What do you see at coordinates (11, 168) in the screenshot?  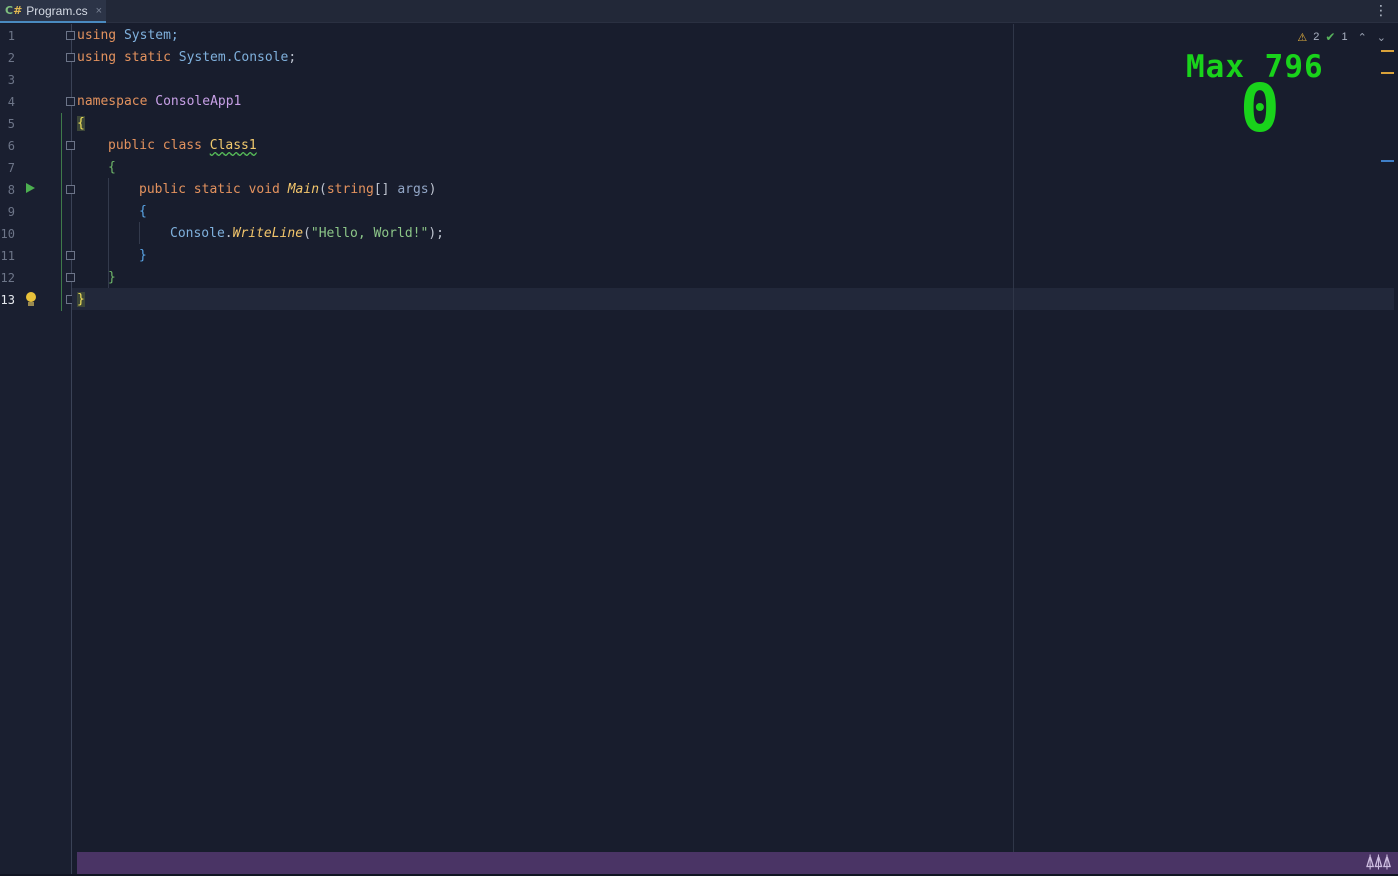 I see `line-number: 7` at bounding box center [11, 168].